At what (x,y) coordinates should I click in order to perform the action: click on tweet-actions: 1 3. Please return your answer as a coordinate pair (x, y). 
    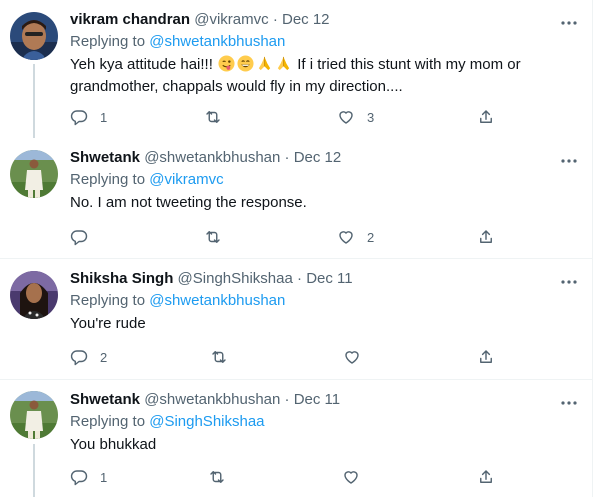
    Looking at the image, I should click on (296, 117).